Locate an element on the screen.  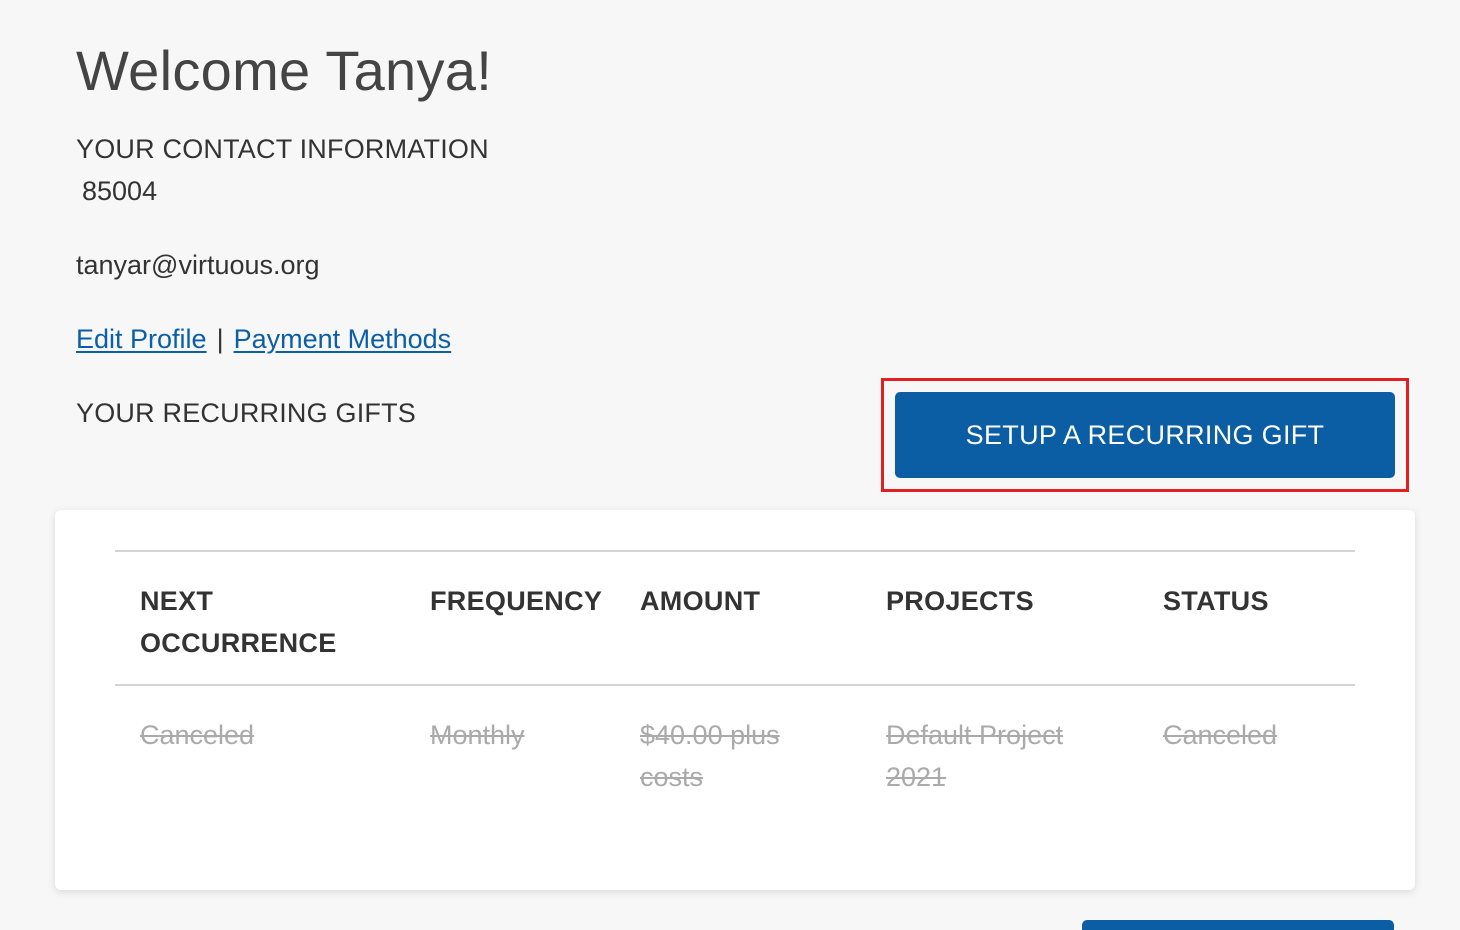
column-header-frequency: FREQUENCY is located at coordinates (516, 601).